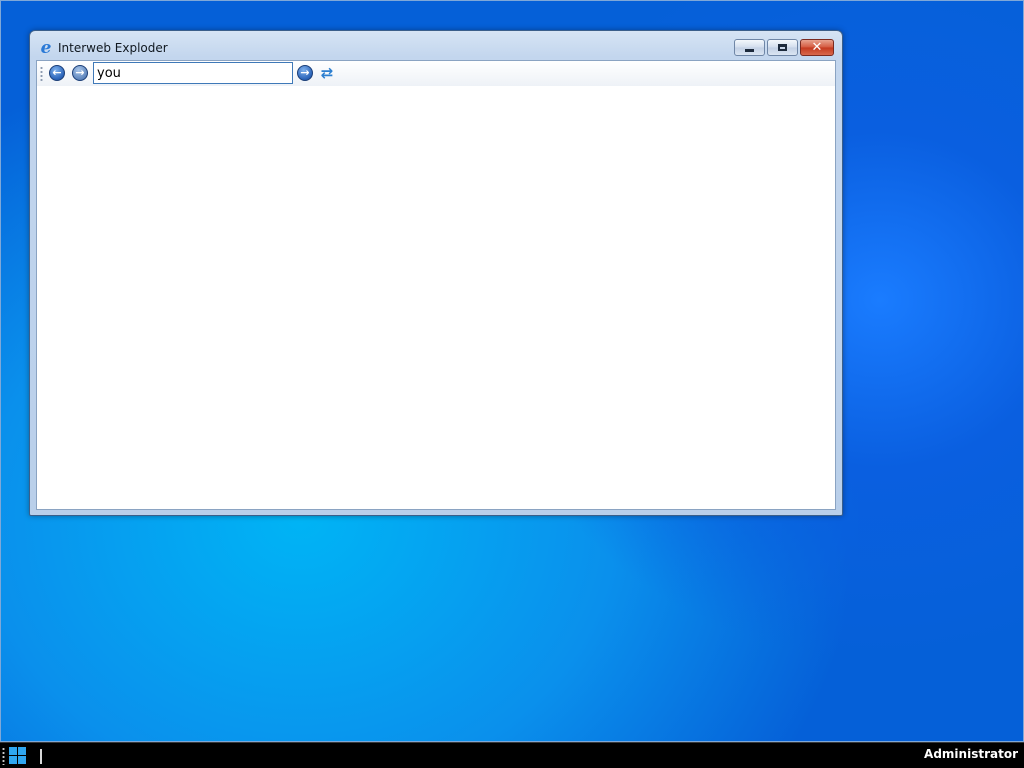 This screenshot has width=1024, height=768. I want to click on taskbar: Administrator, so click(512, 755).